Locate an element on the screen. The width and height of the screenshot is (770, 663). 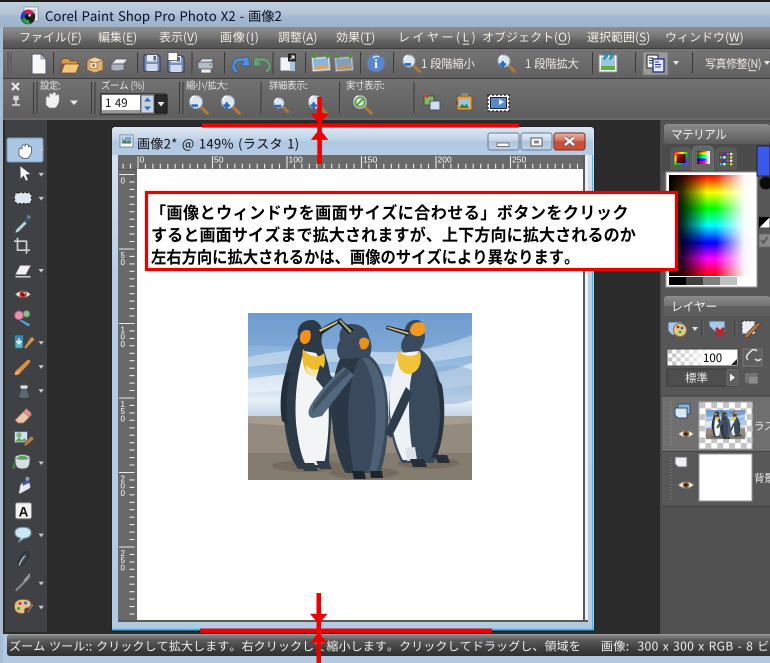
svg-text: i is located at coordinates (376, 63).